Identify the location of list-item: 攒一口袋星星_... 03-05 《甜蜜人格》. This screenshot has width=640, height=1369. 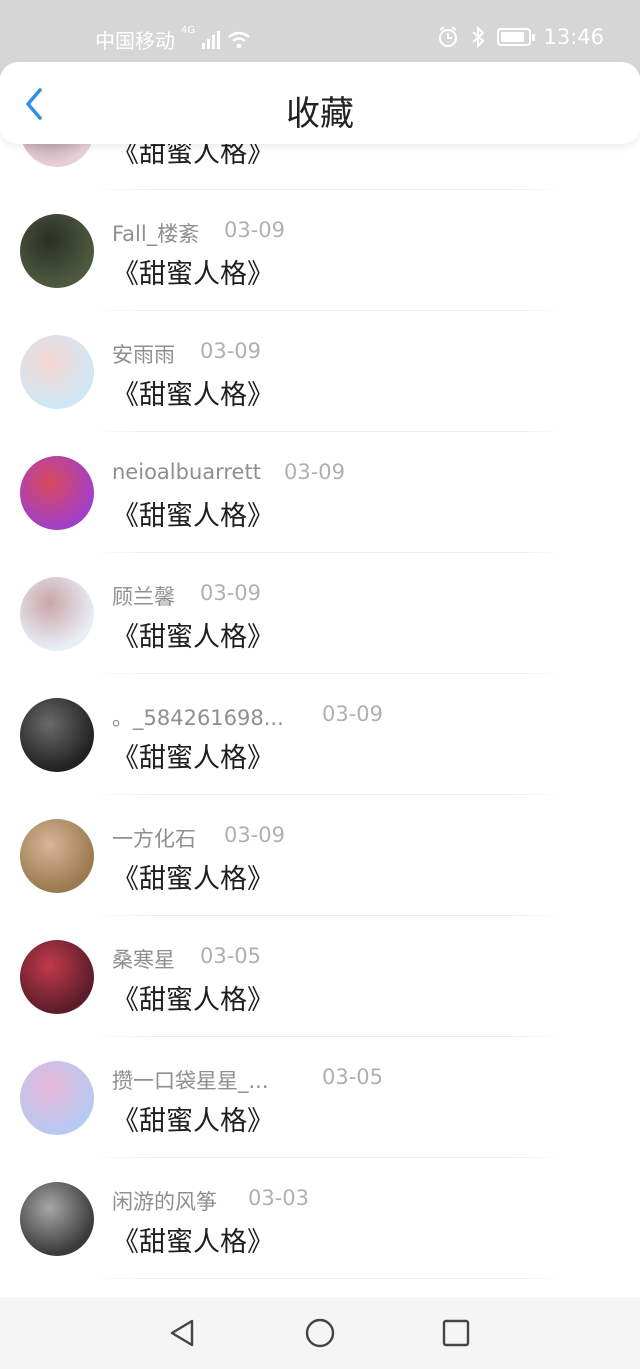
(320, 1097).